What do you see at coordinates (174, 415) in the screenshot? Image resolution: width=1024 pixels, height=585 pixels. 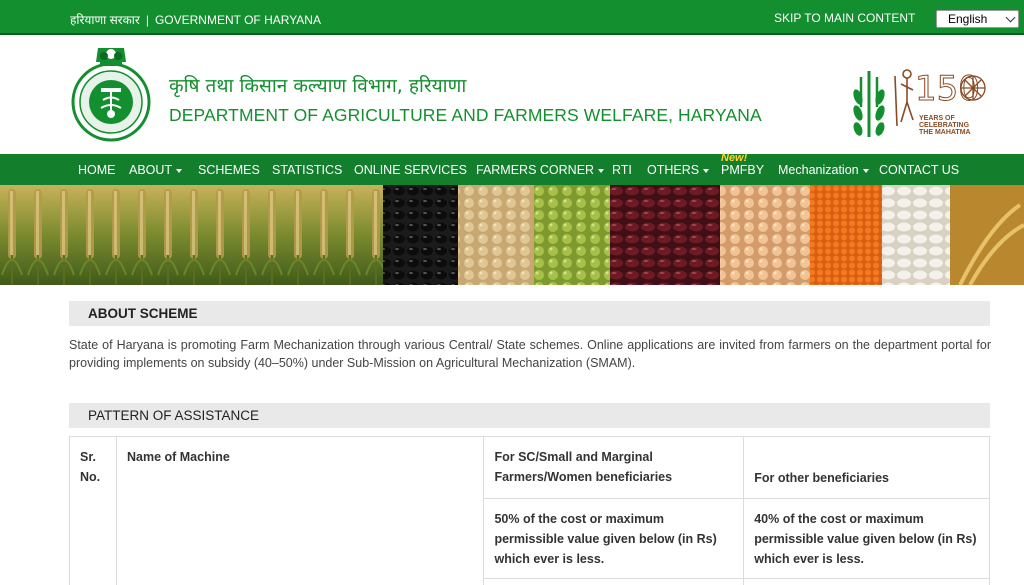 I see `pattern-of-assistance-title: PATTERN OF ASSISTANCE` at bounding box center [174, 415].